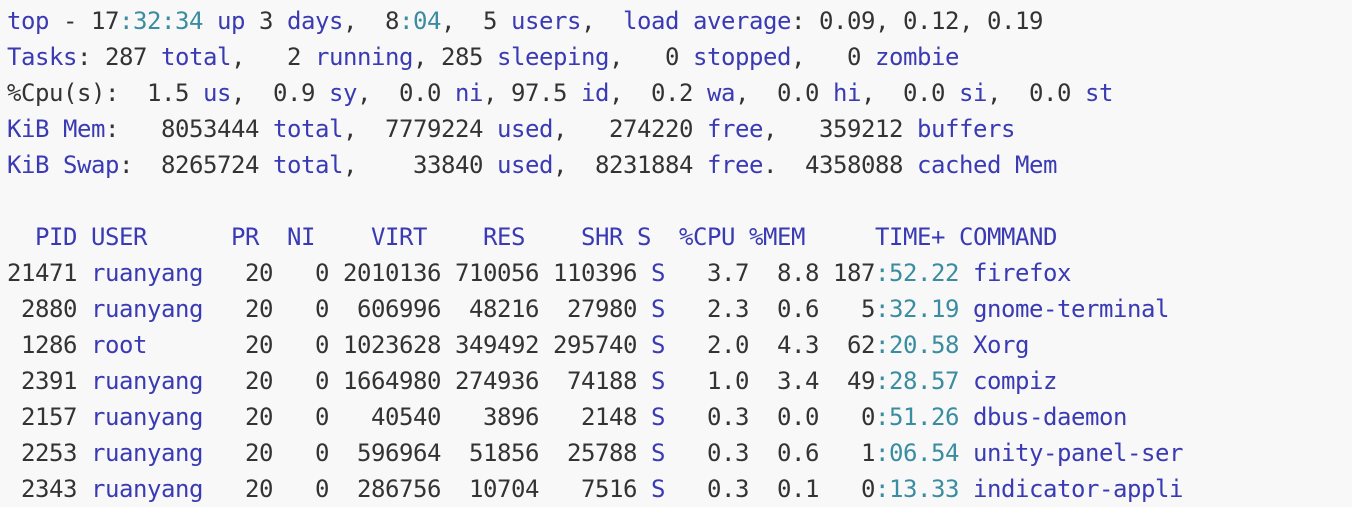 Image resolution: width=1352 pixels, height=507 pixels. I want to click on command-cell: dbus-daemon, so click(1050, 417).